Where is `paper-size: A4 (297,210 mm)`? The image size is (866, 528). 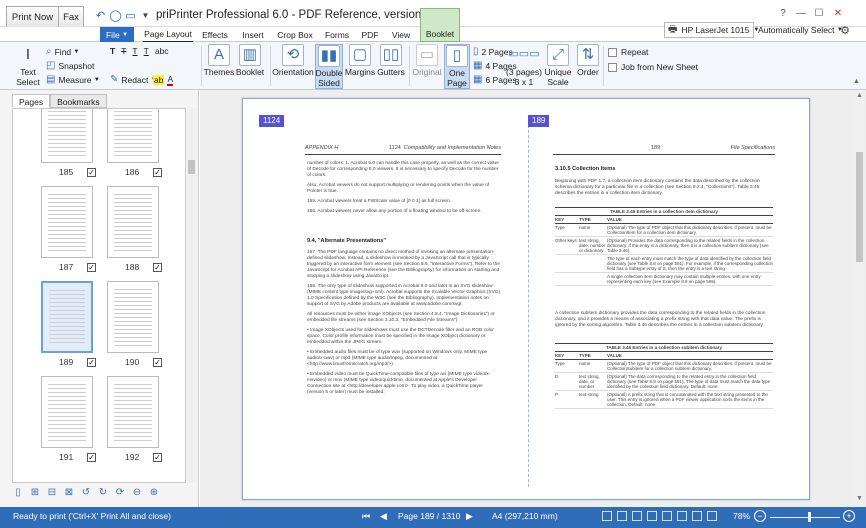
paper-size: A4 (297,210 mm) is located at coordinates (525, 516).